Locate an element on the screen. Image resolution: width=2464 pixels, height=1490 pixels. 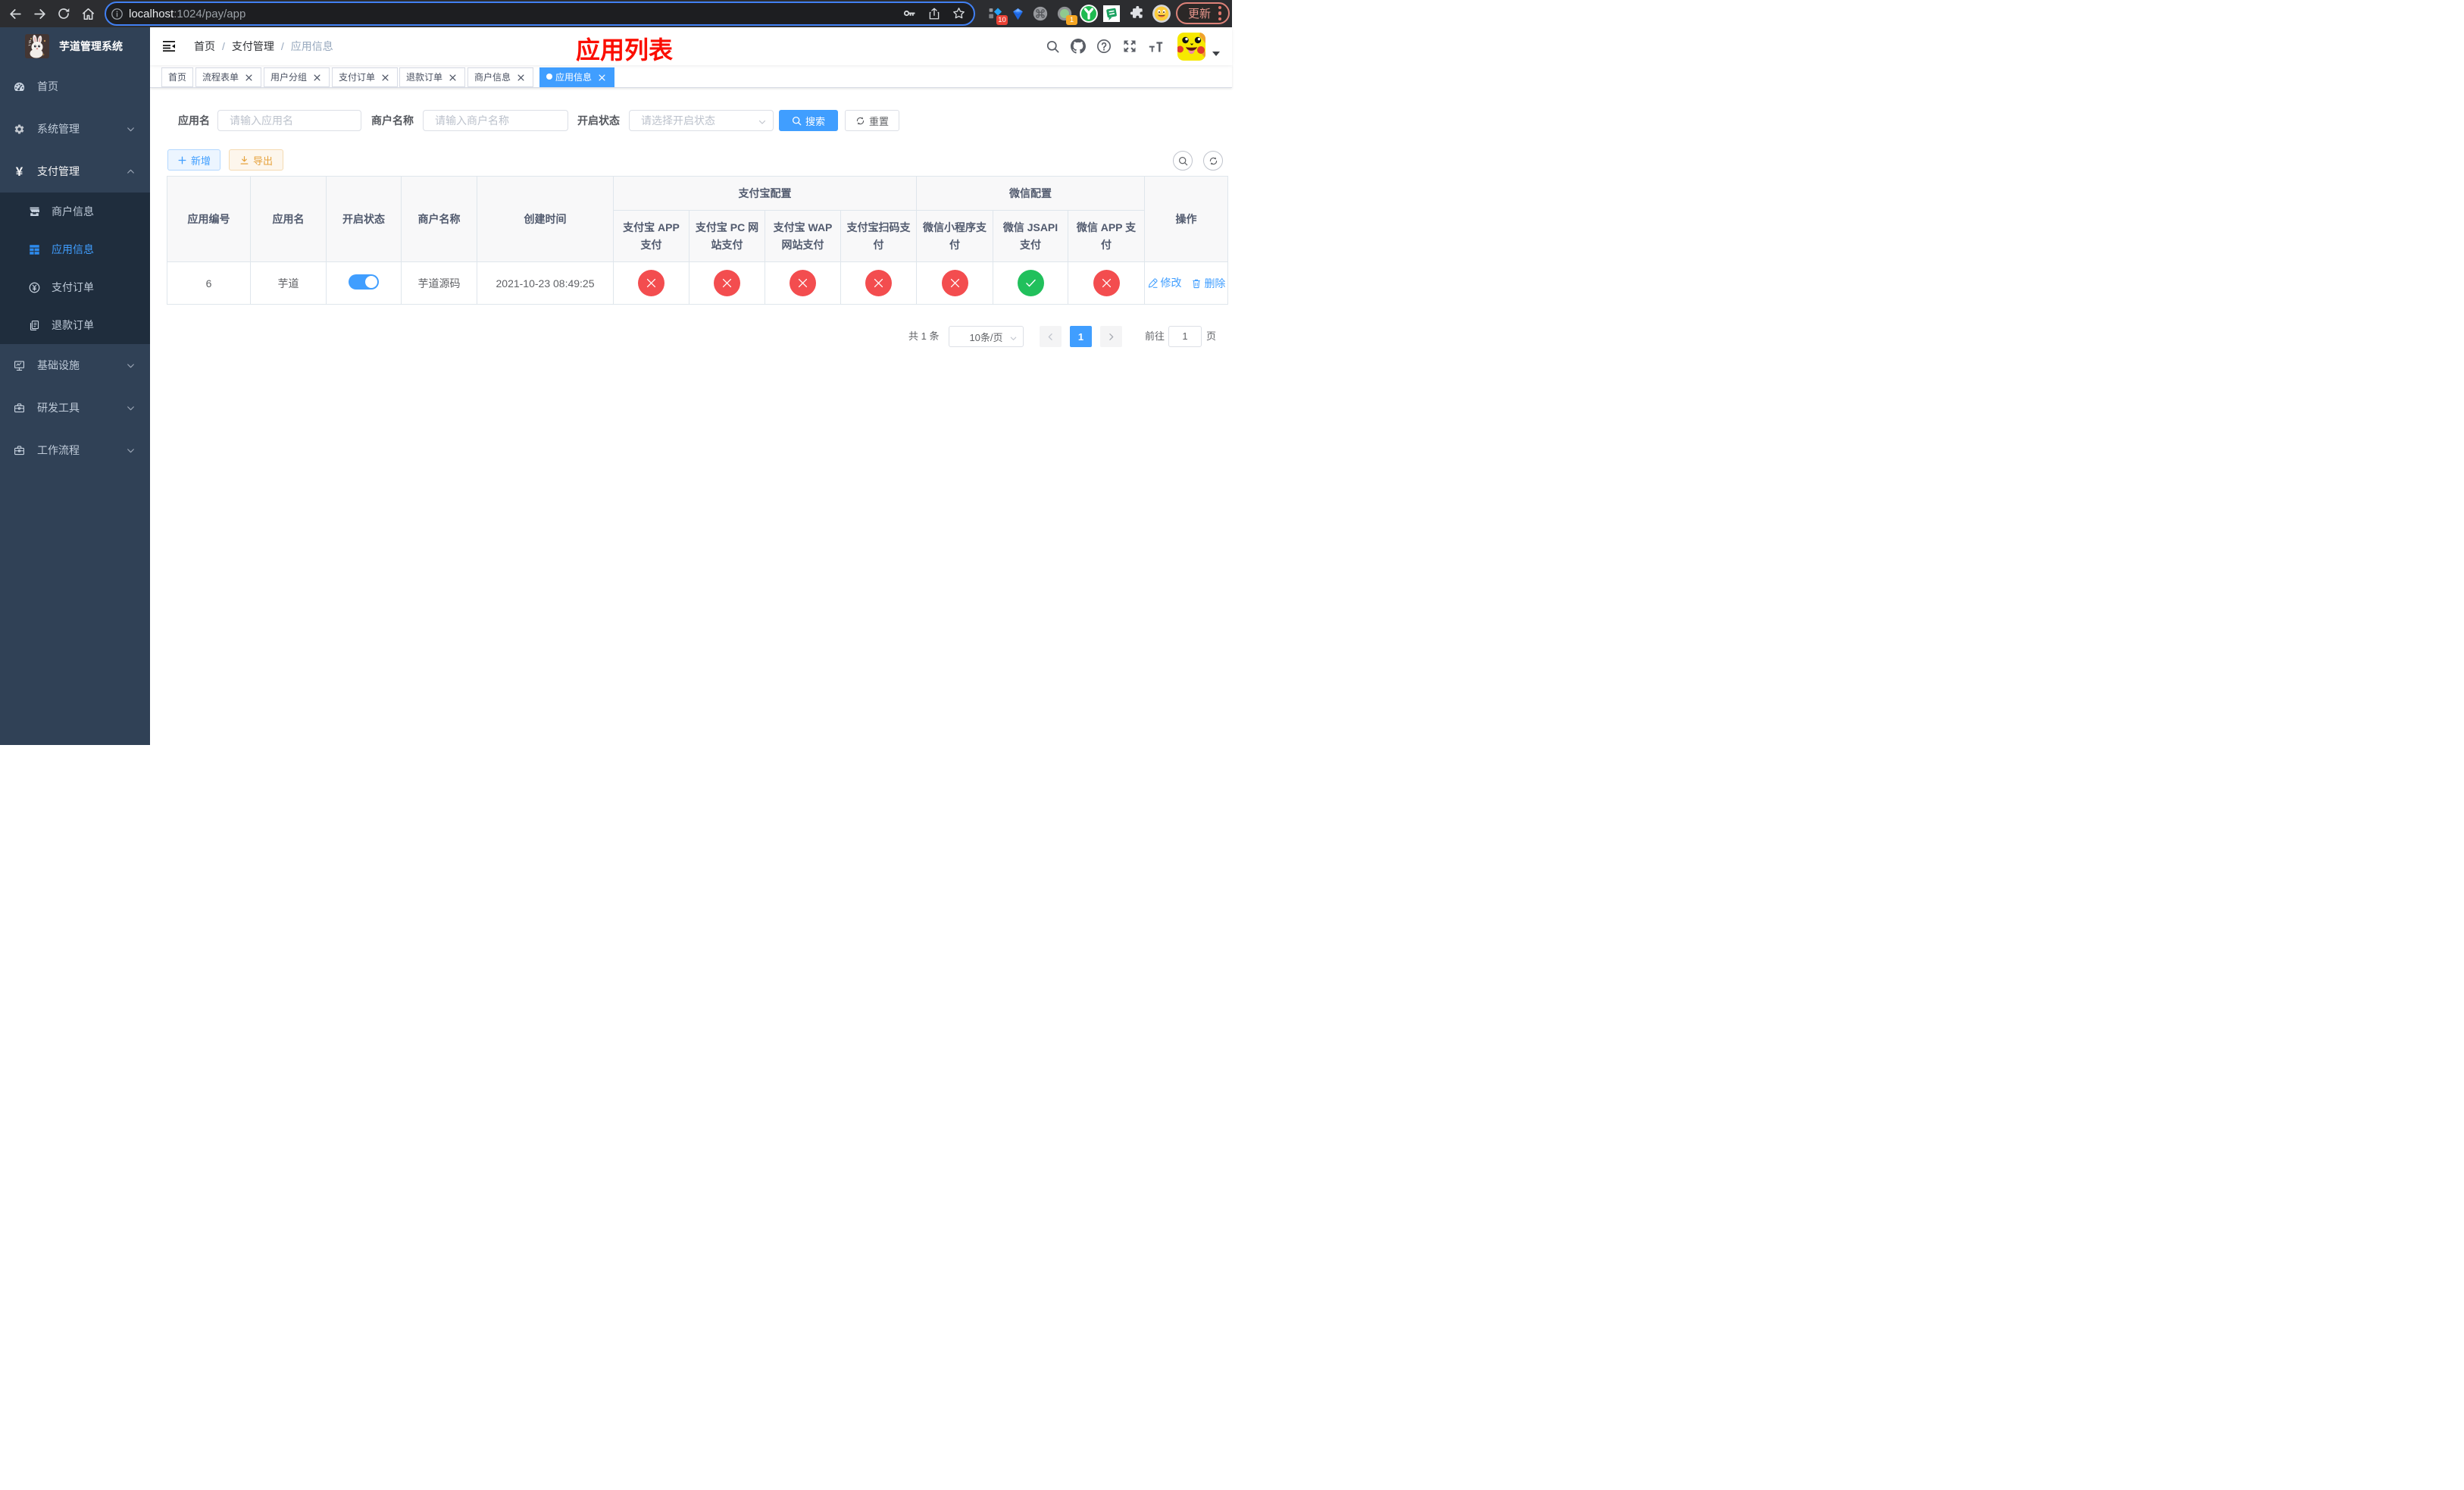
bookmark-star-icon is located at coordinates (959, 13).